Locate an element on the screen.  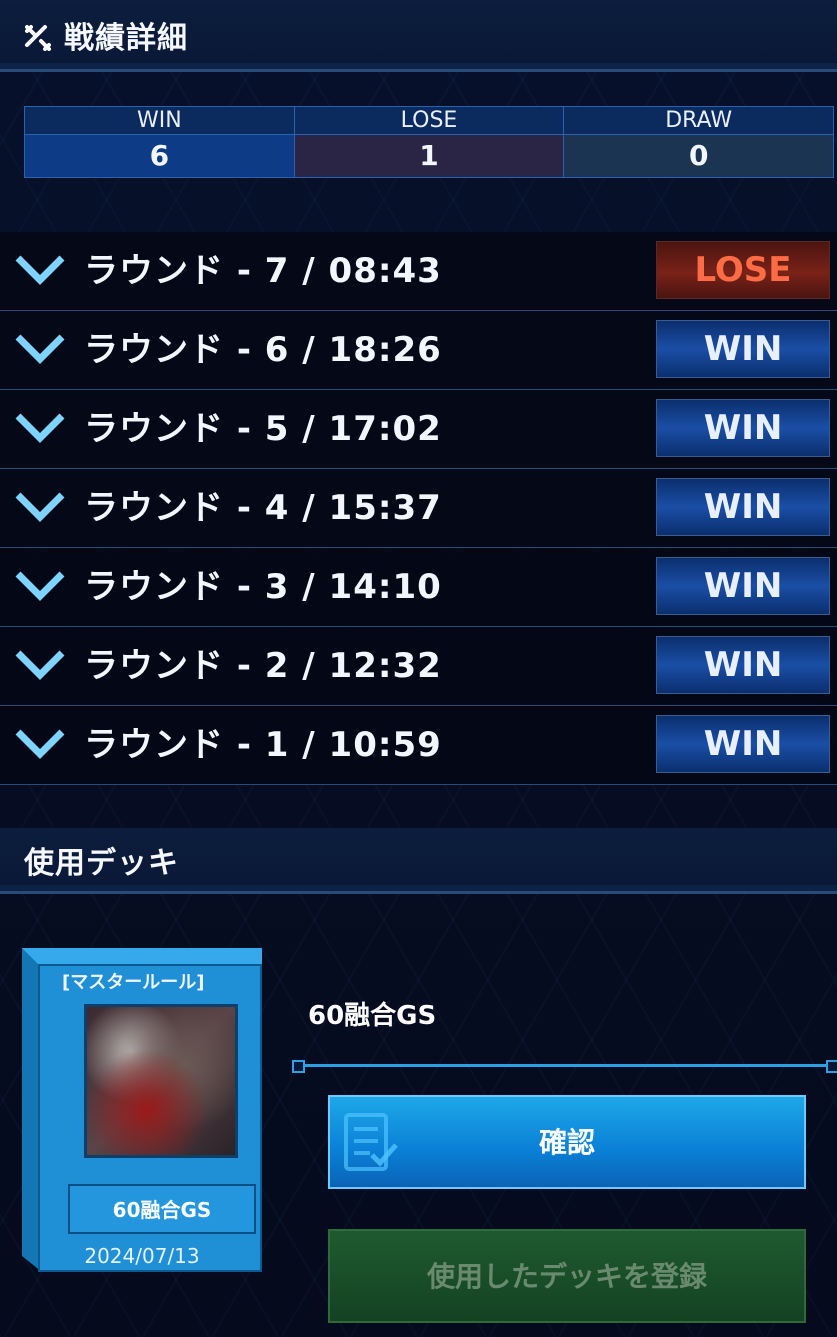
register-label: 使用したデッキを登録 is located at coordinates (566, 1276).